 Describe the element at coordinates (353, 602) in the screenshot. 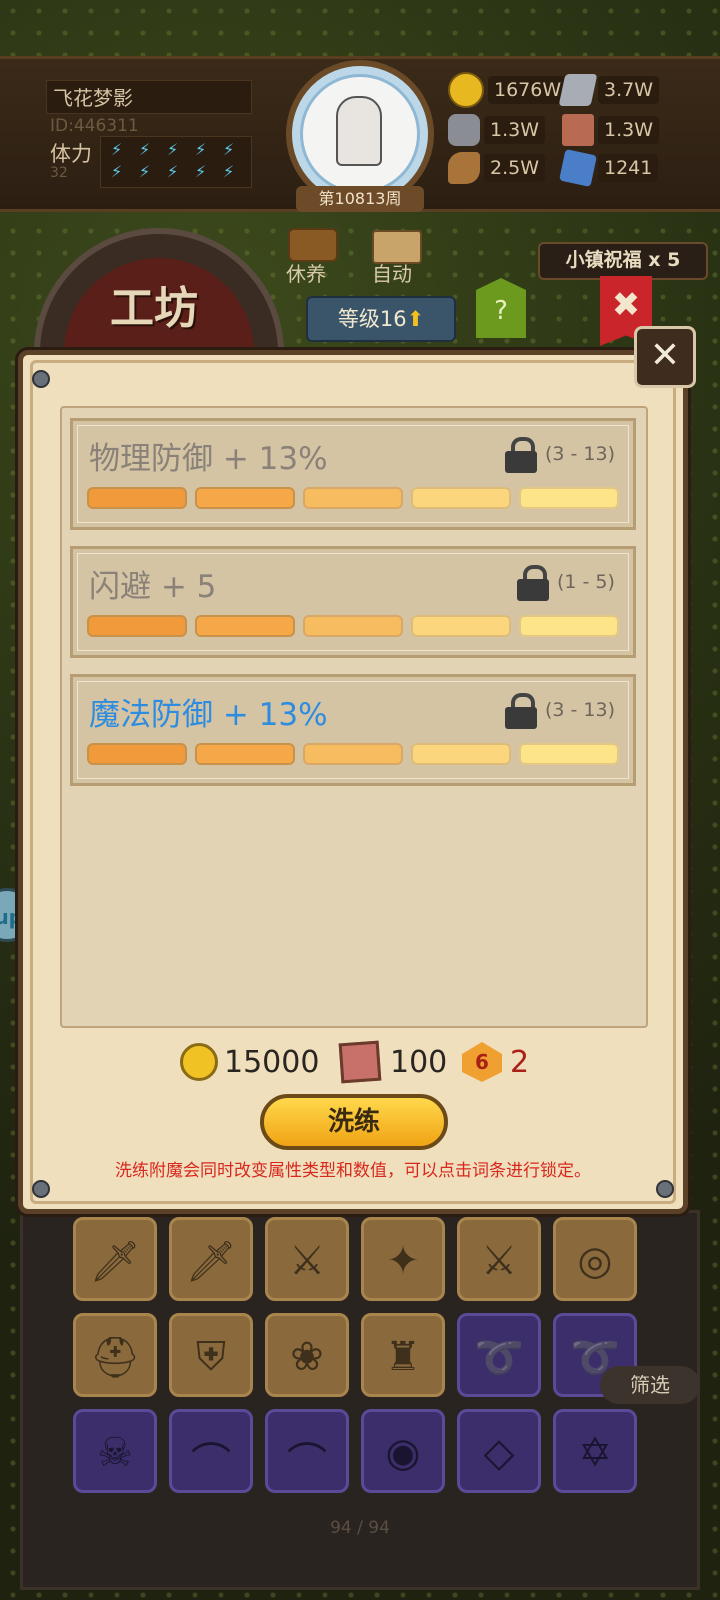

I see `stat-row: 闪避 + 5 (1 - 5)` at that location.